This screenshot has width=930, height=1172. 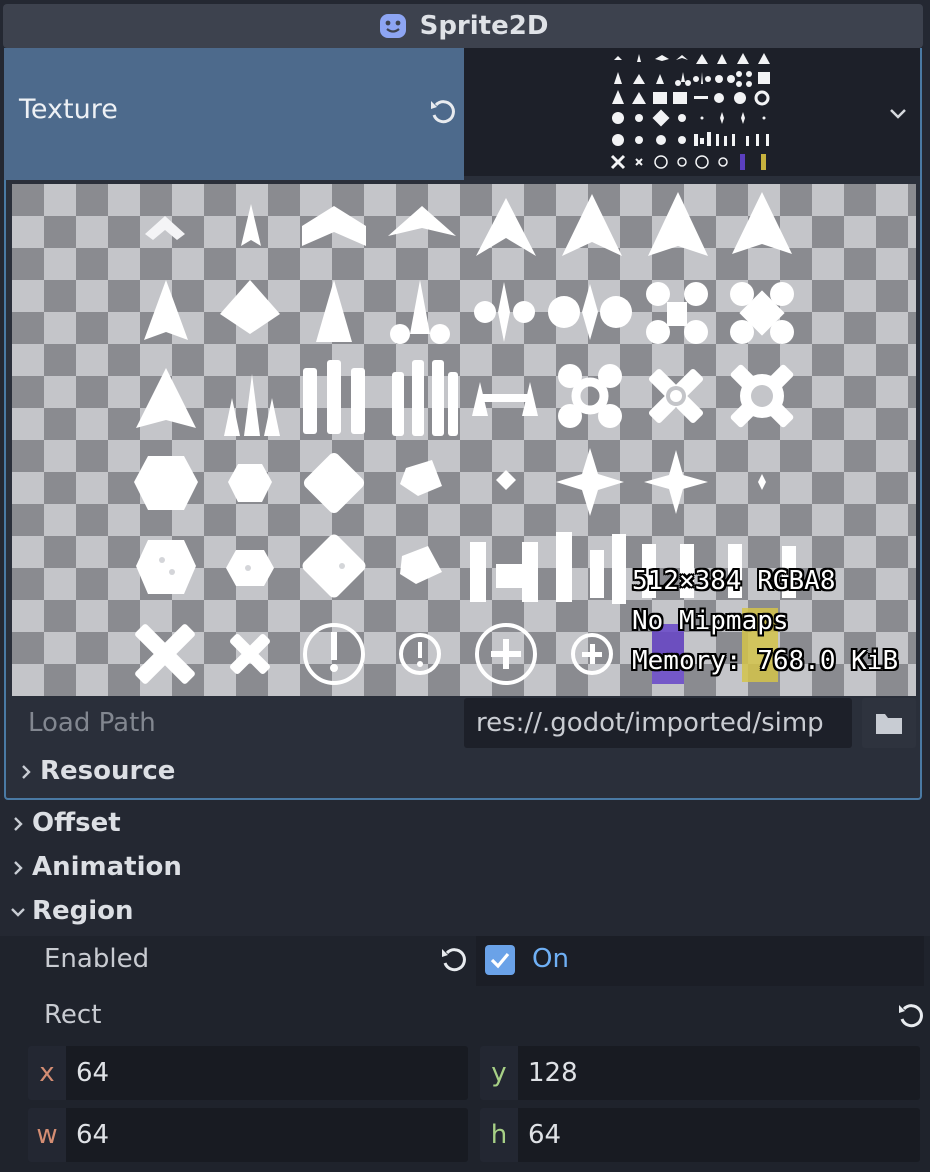 I want to click on folder-icon, so click(x=889, y=724).